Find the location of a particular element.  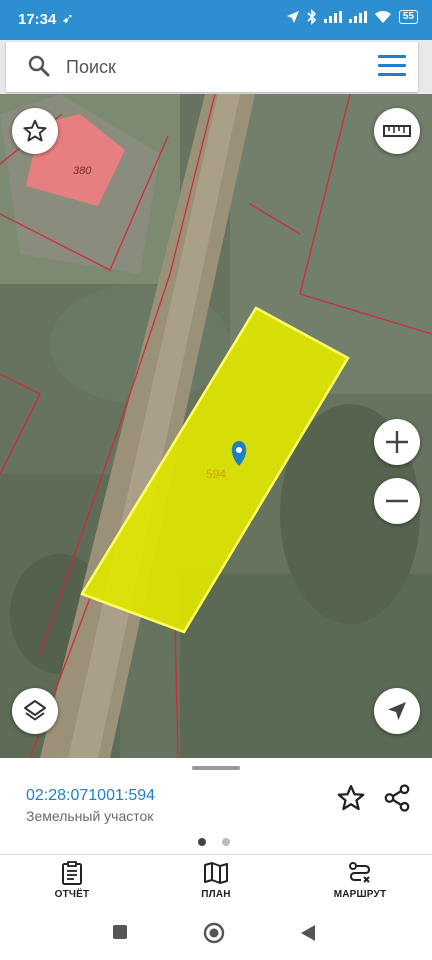

layers-icon is located at coordinates (35, 710).